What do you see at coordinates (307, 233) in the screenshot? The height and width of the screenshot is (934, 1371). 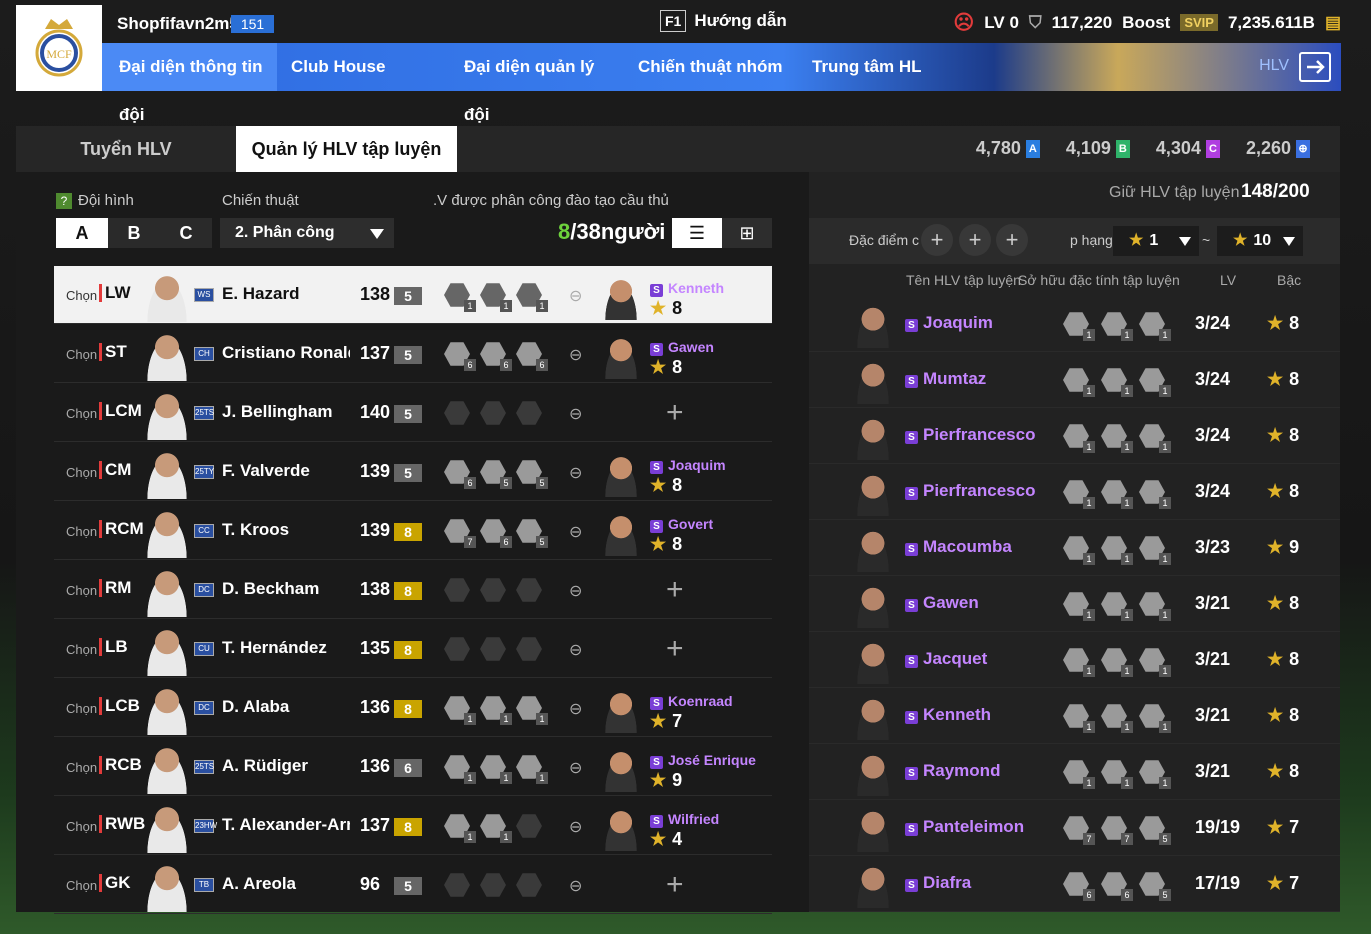 I see `tactic-dropdown: 2. Phân công` at bounding box center [307, 233].